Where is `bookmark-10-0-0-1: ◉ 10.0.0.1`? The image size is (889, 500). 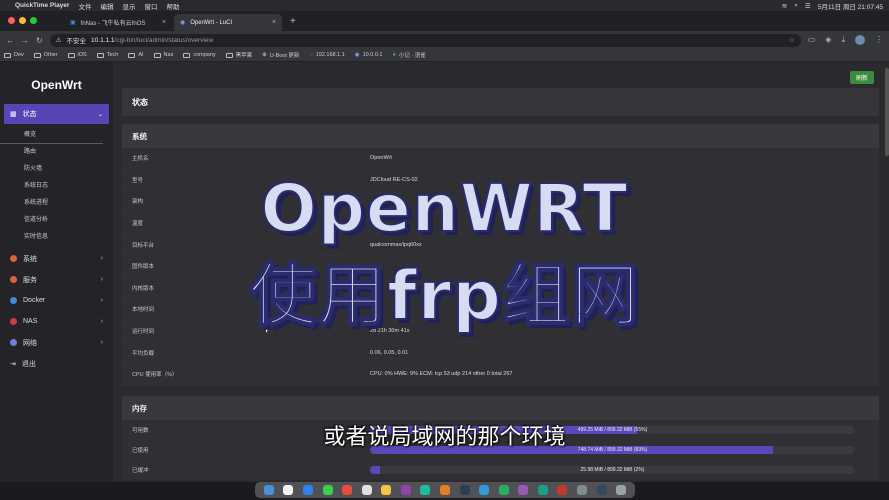 bookmark-10-0-0-1: ◉ 10.0.0.1 is located at coordinates (369, 55).